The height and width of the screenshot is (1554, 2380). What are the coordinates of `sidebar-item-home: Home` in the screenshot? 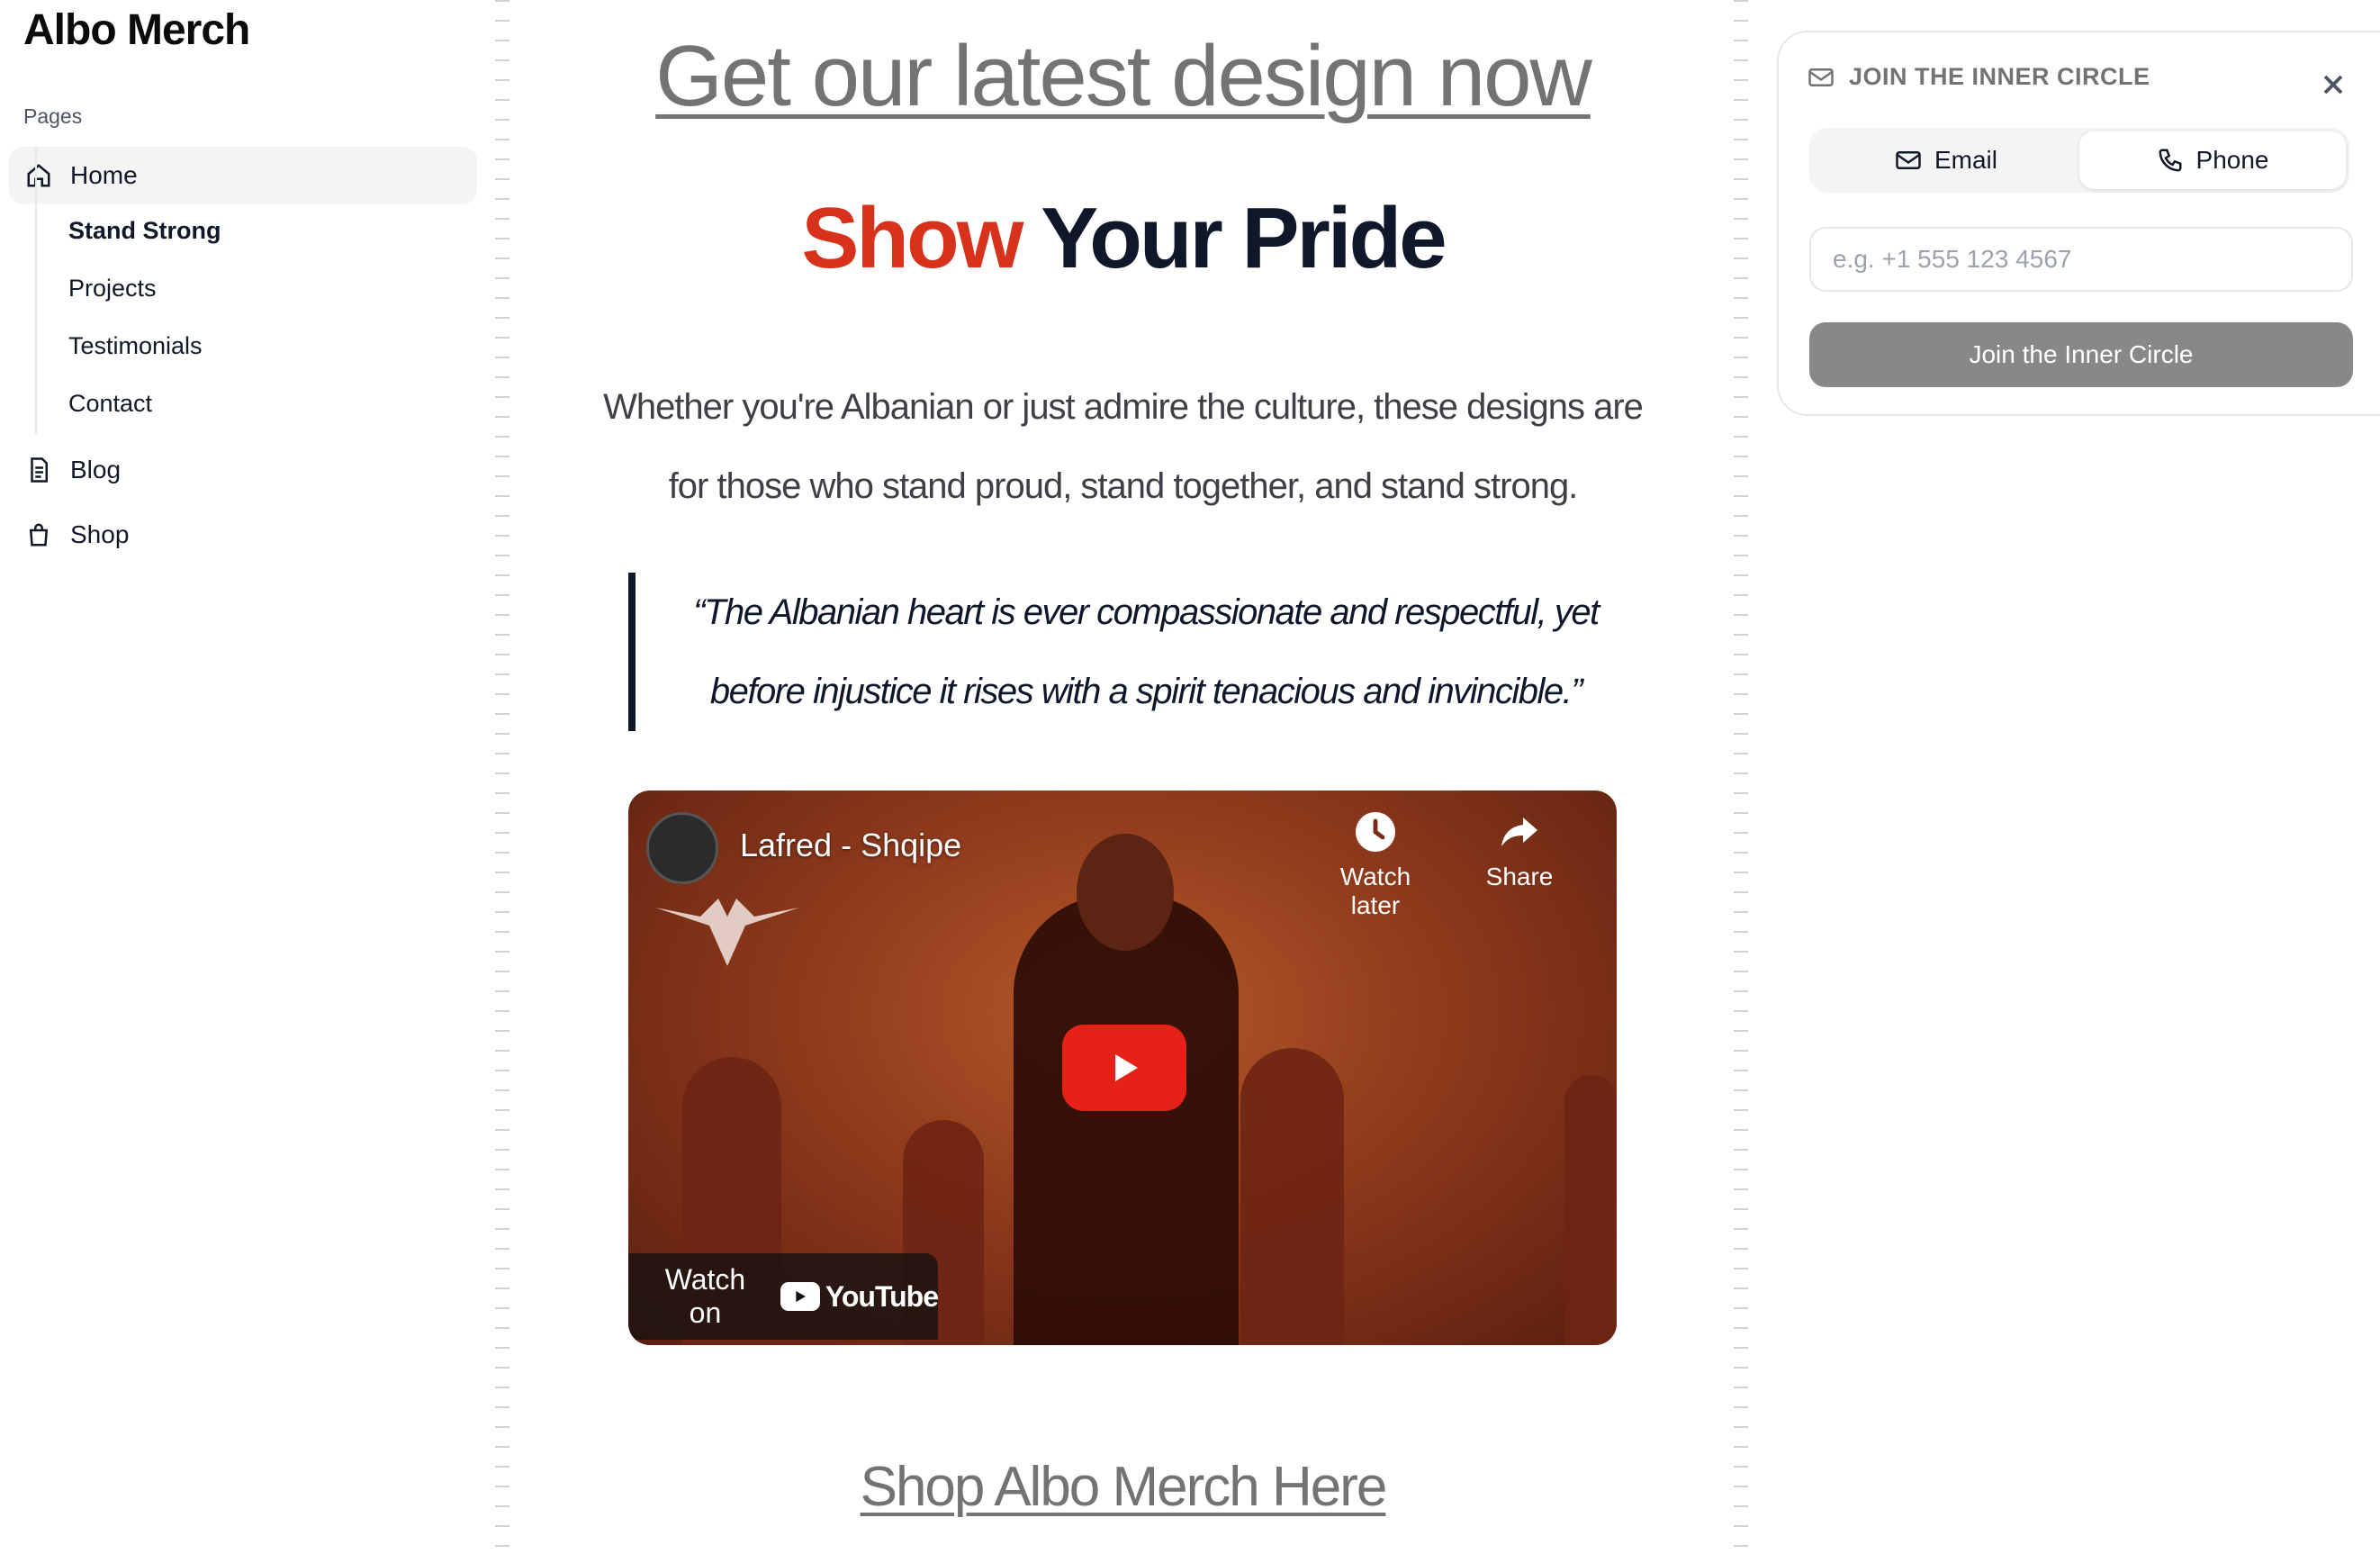 It's located at (243, 175).